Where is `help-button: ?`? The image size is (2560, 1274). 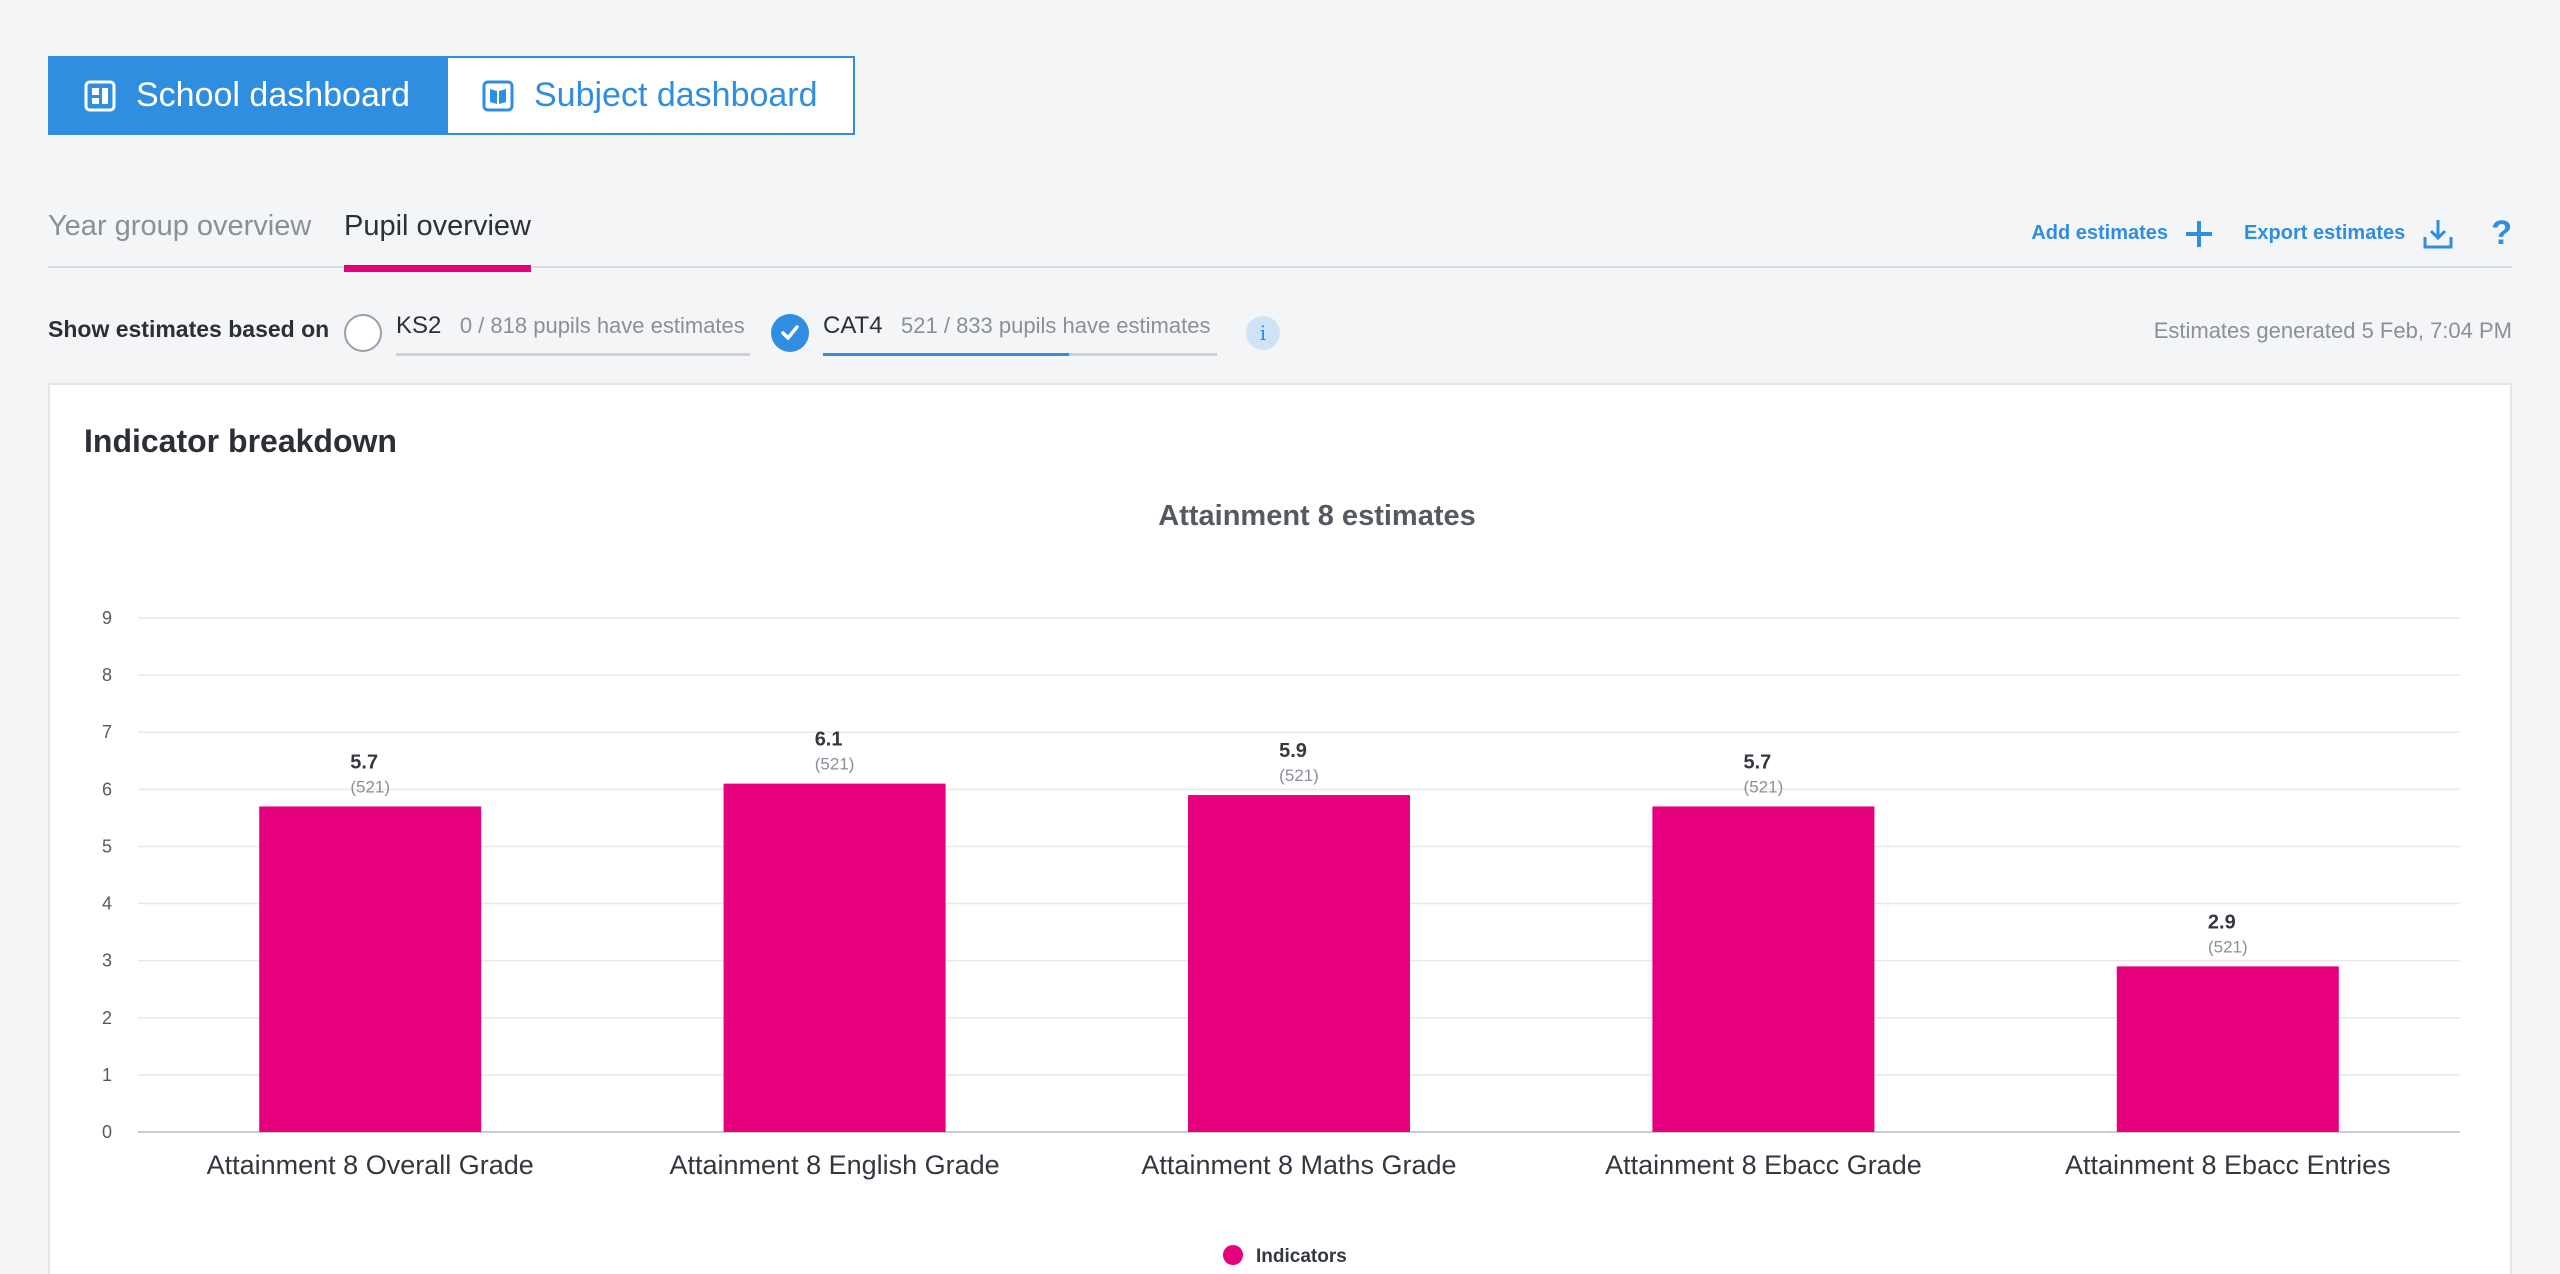 help-button: ? is located at coordinates (2501, 233).